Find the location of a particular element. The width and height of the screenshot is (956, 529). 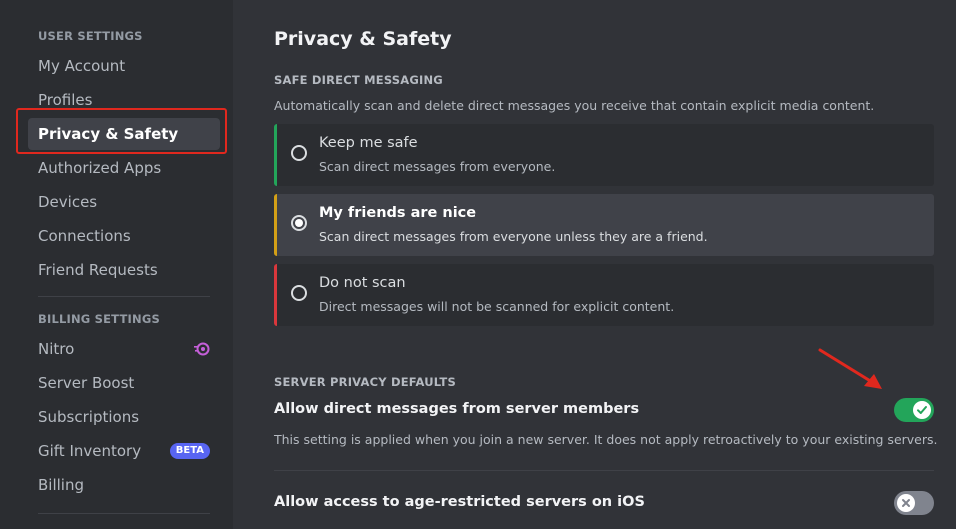

checkmark-icon is located at coordinates (922, 410).